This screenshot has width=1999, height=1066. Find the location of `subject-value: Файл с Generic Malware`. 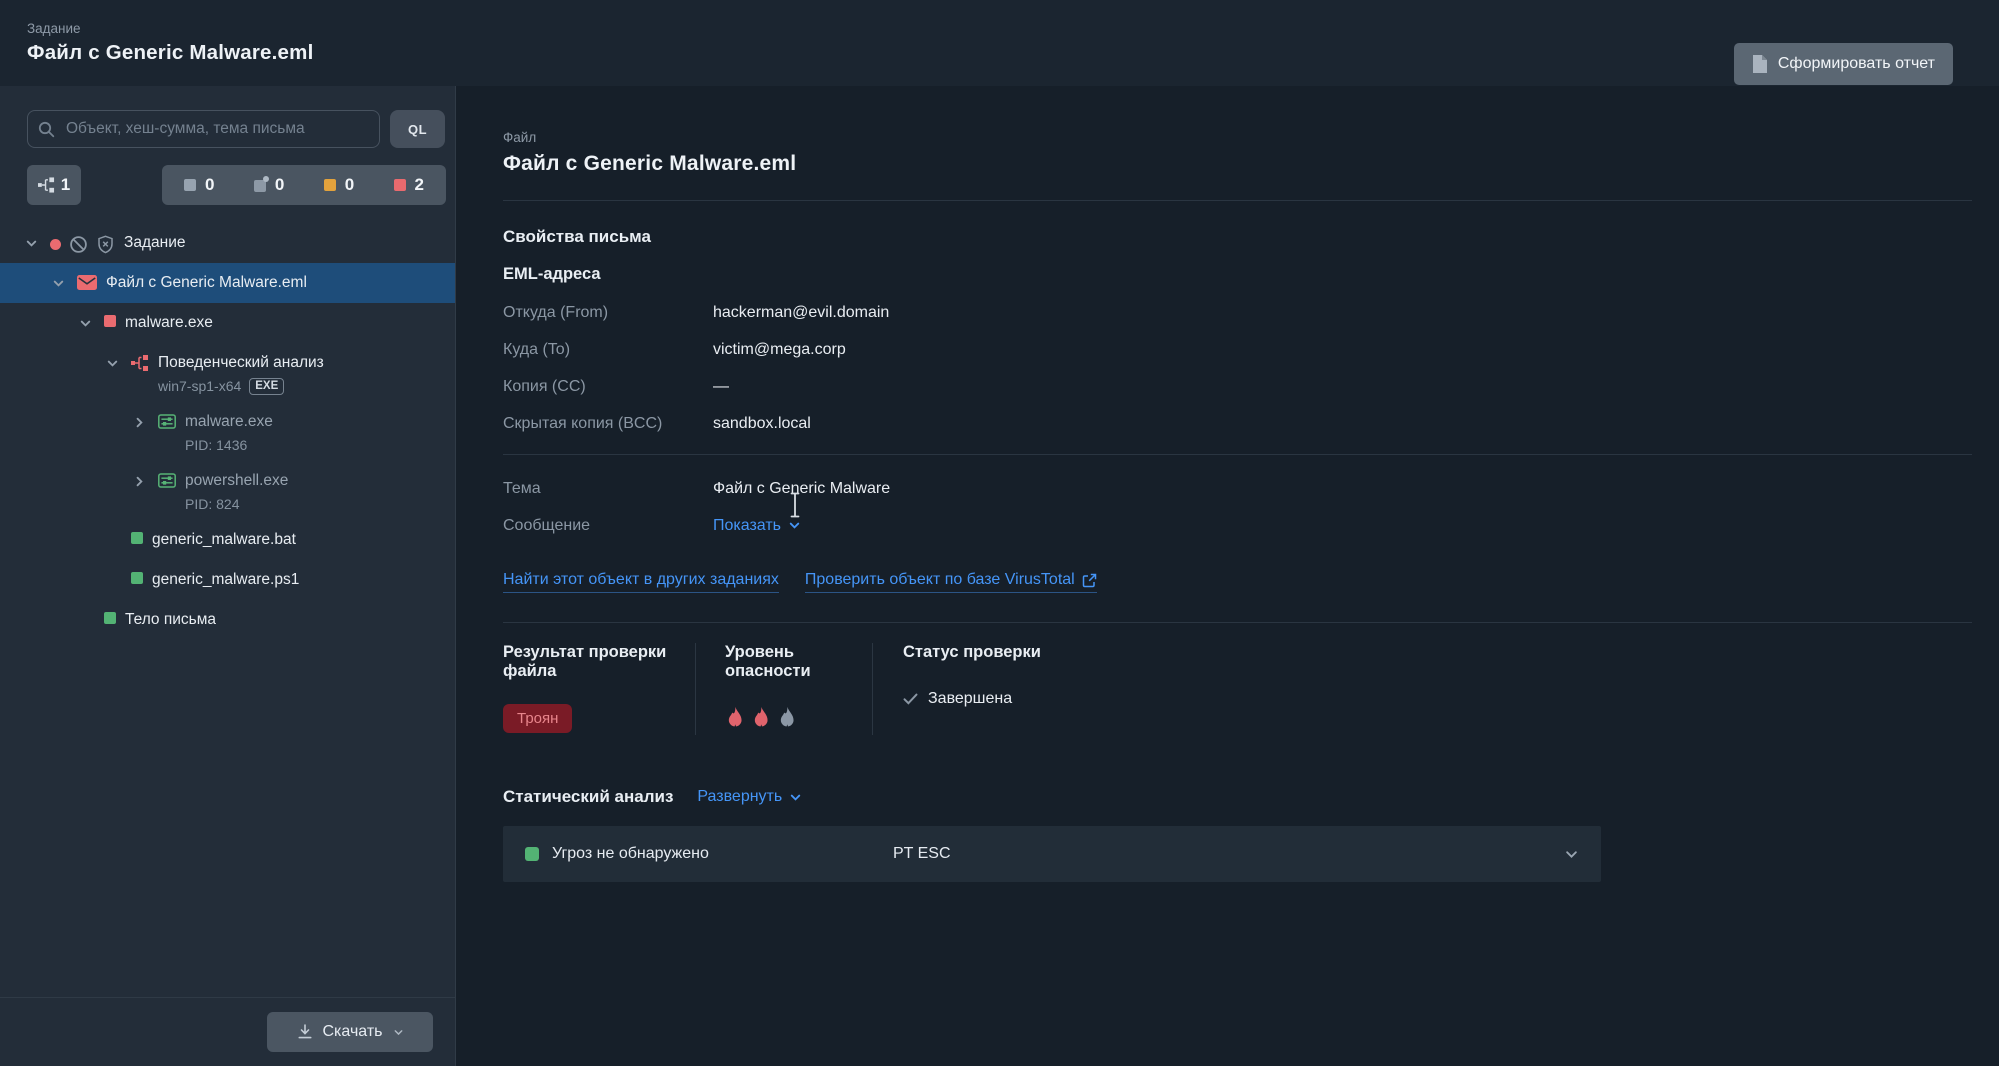

subject-value: Файл с Generic Malware is located at coordinates (802, 488).